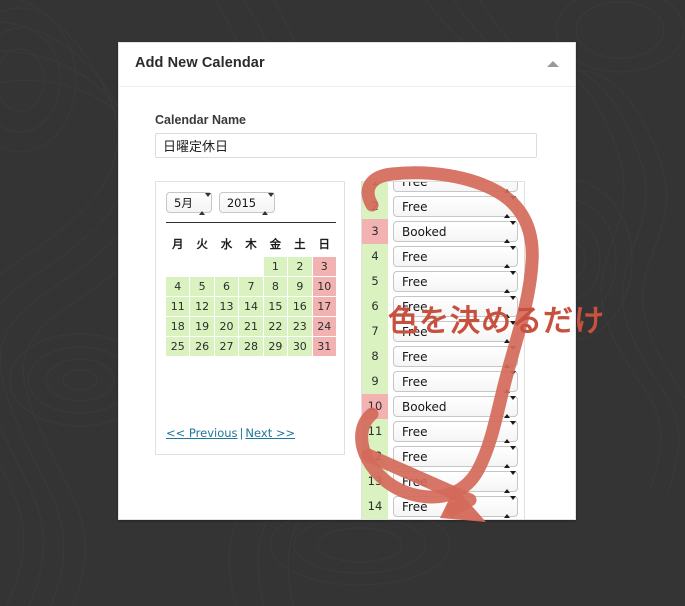 This screenshot has height=606, width=685. I want to click on day-number: 11, so click(375, 431).